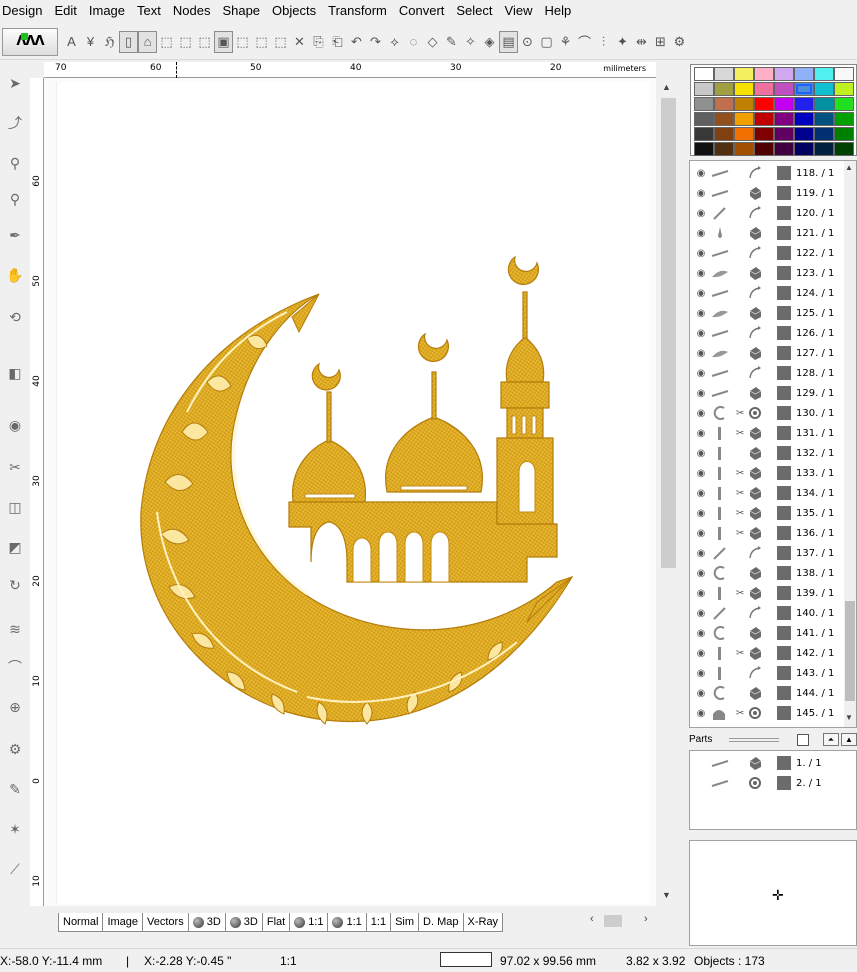 This screenshot has height=972, width=857. Describe the element at coordinates (318, 42) in the screenshot. I see `copy-icon: ⎘` at that location.